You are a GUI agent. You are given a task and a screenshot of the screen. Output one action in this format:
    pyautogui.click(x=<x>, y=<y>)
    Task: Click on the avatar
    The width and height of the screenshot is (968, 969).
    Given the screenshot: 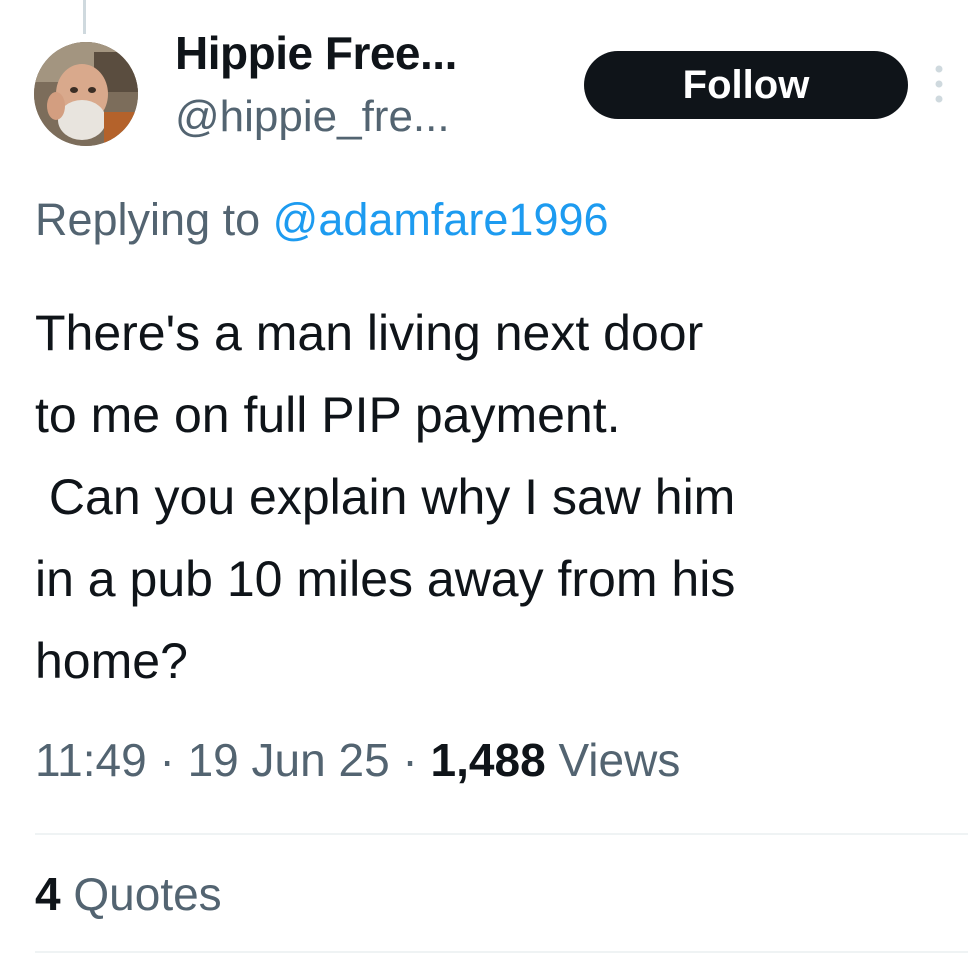 What is the action you would take?
    pyautogui.click(x=86, y=94)
    